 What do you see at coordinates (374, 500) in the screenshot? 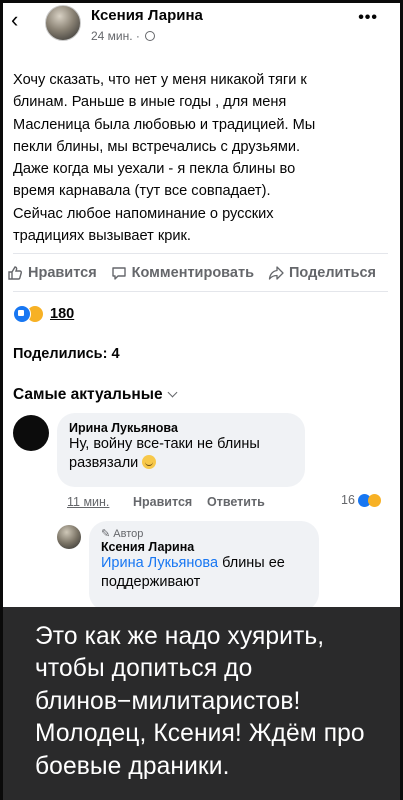
I see `care-reaction-icon` at bounding box center [374, 500].